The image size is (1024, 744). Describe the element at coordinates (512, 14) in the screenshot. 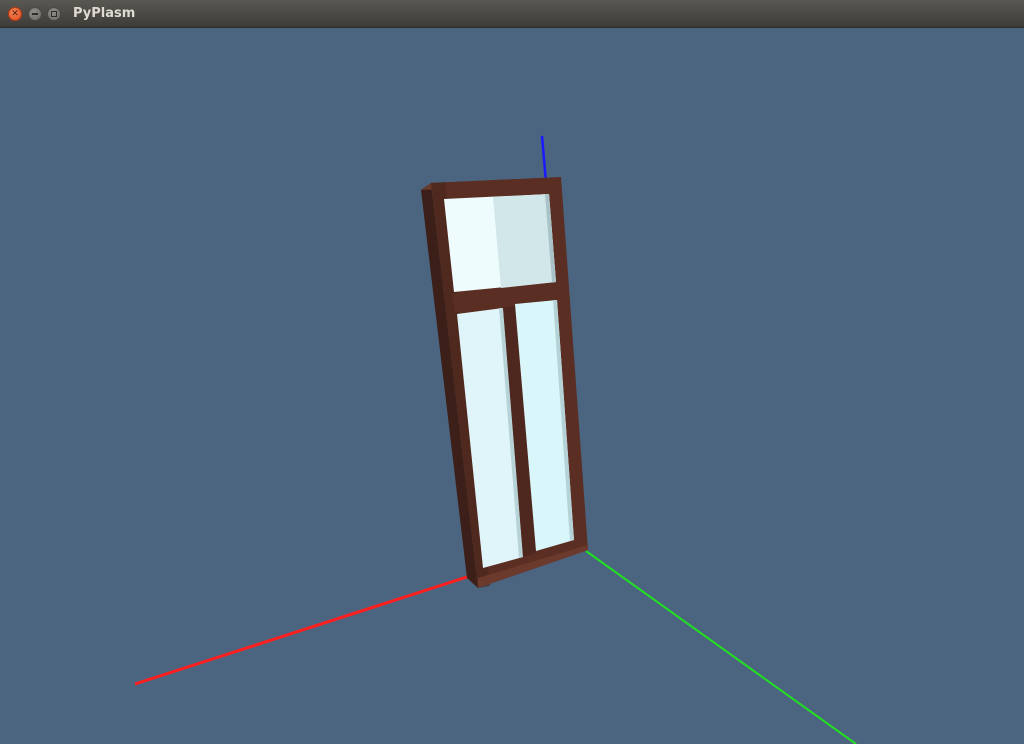

I see `title-bar: ✕ PyPlasm` at that location.